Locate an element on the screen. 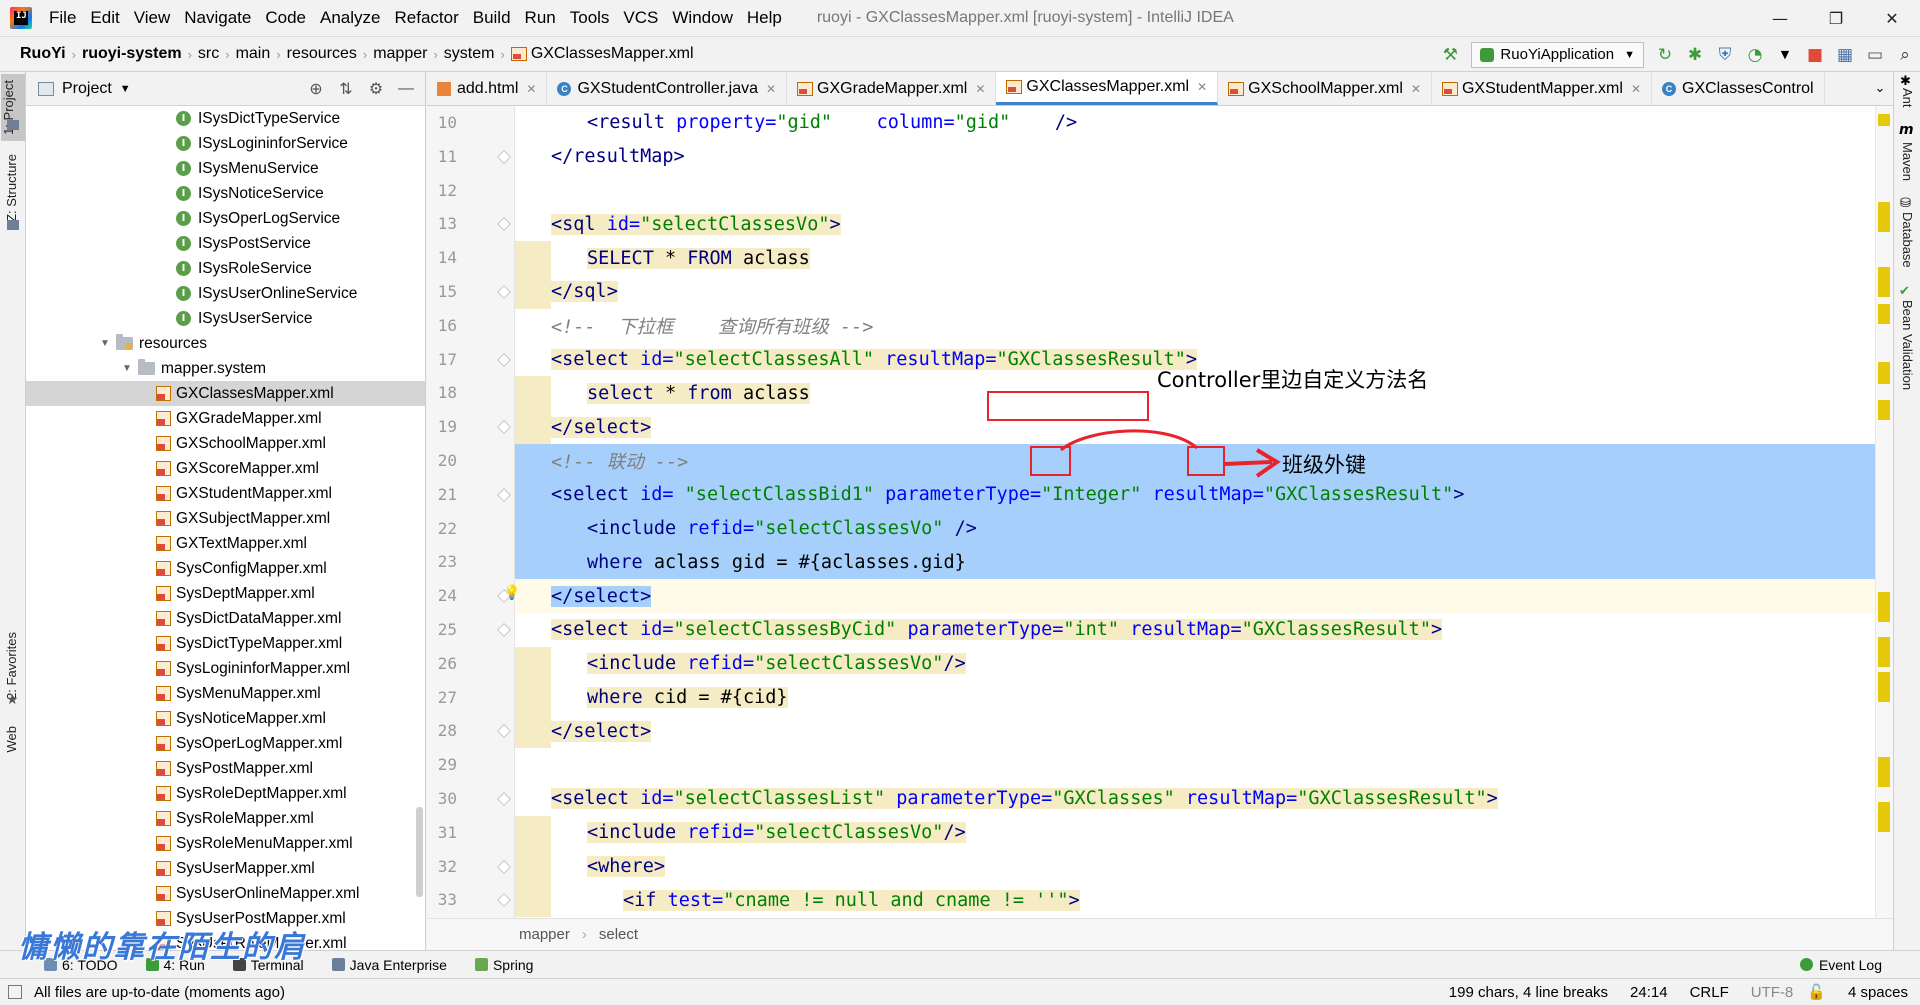  menu-help: Help is located at coordinates (764, 18).